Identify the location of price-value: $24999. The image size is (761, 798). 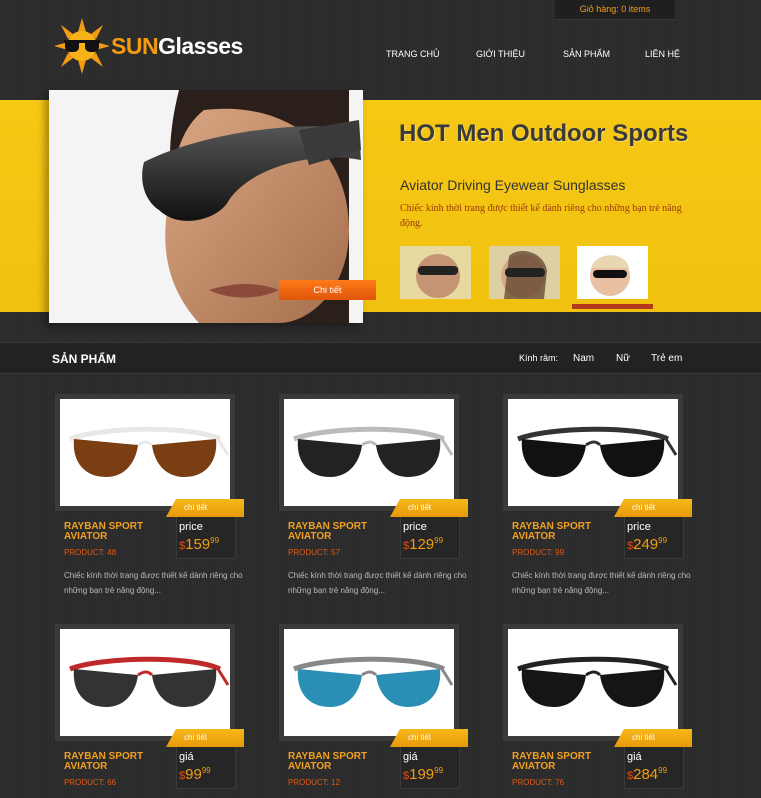
(647, 544).